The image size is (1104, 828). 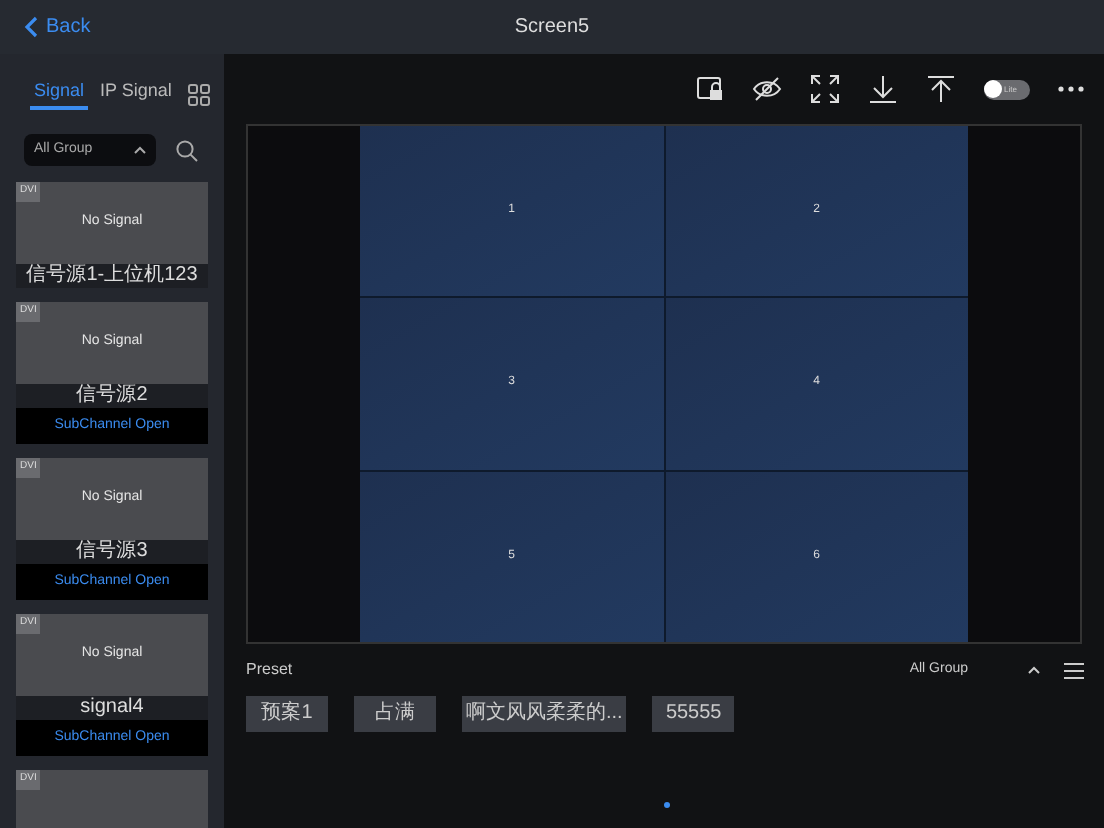 I want to click on signal-name: signal4, so click(x=112, y=708).